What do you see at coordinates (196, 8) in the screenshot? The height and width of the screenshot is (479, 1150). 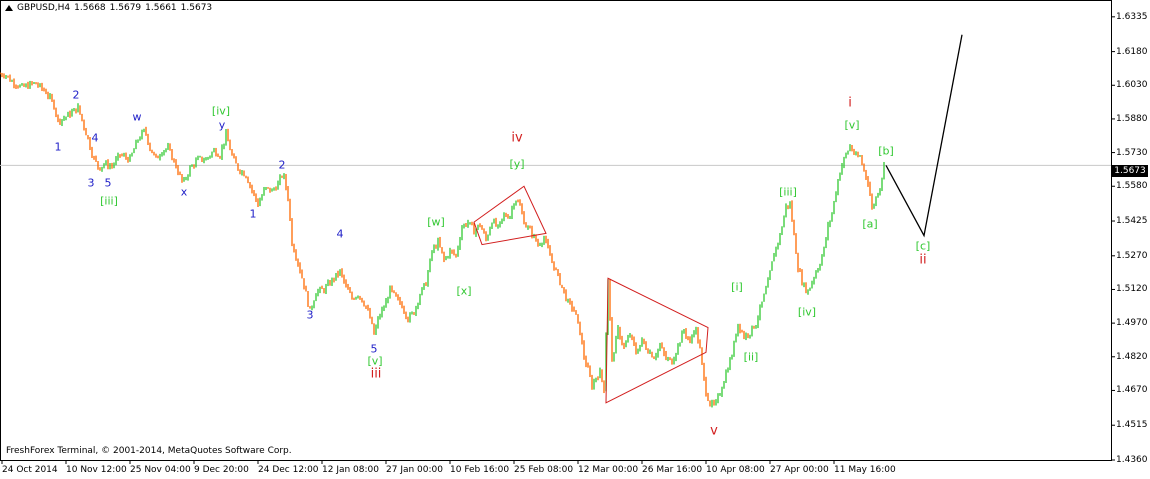 I see `close-value: 1.5673` at bounding box center [196, 8].